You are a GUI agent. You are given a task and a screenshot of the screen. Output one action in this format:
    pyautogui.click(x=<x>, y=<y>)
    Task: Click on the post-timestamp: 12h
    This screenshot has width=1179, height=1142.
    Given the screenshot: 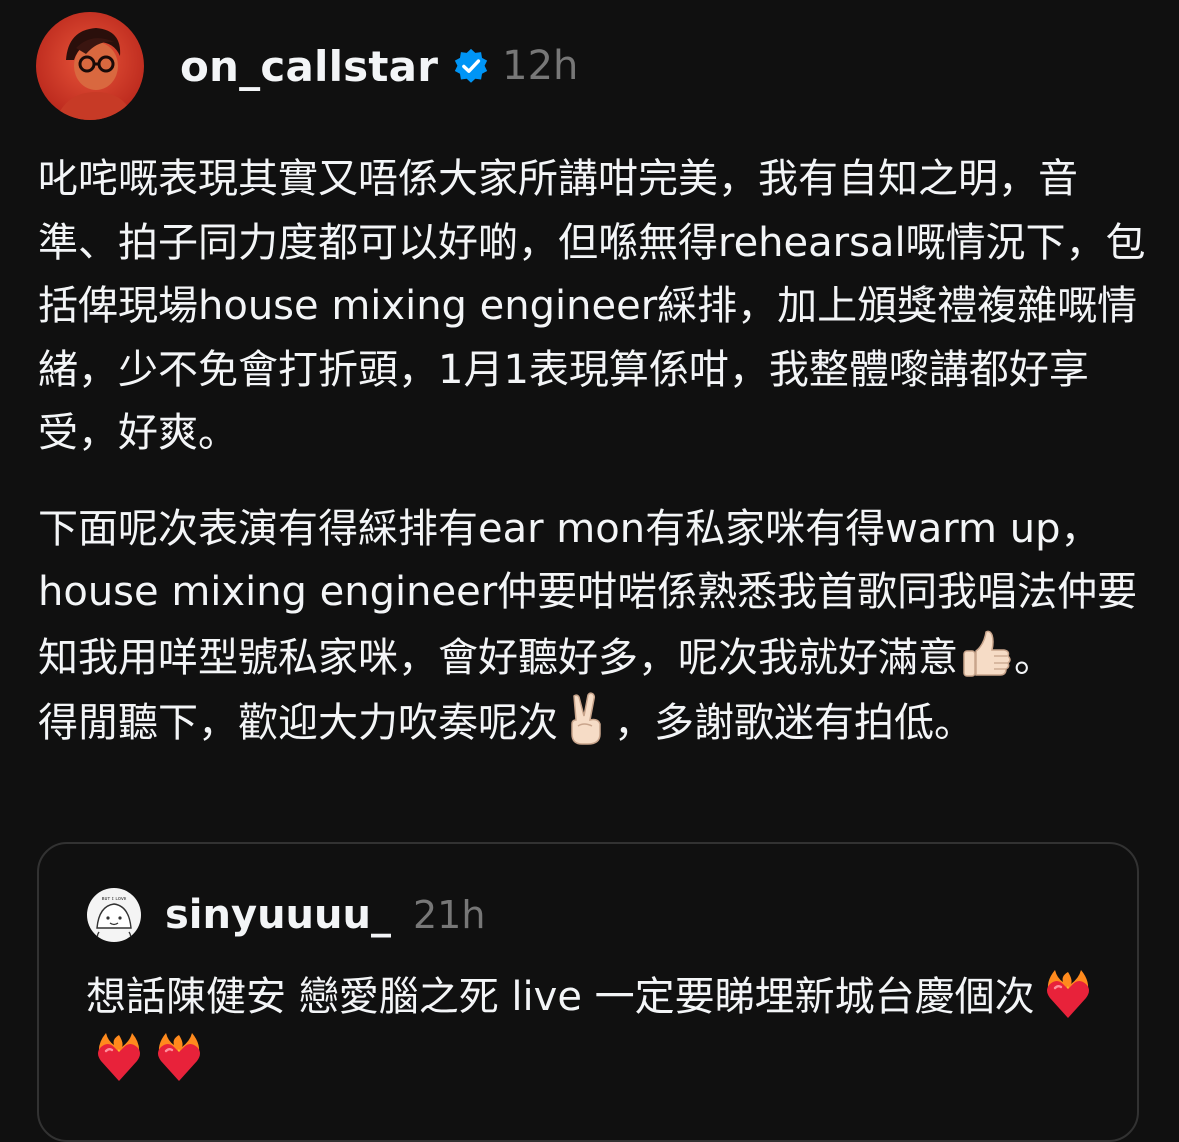 What is the action you would take?
    pyautogui.click(x=540, y=66)
    